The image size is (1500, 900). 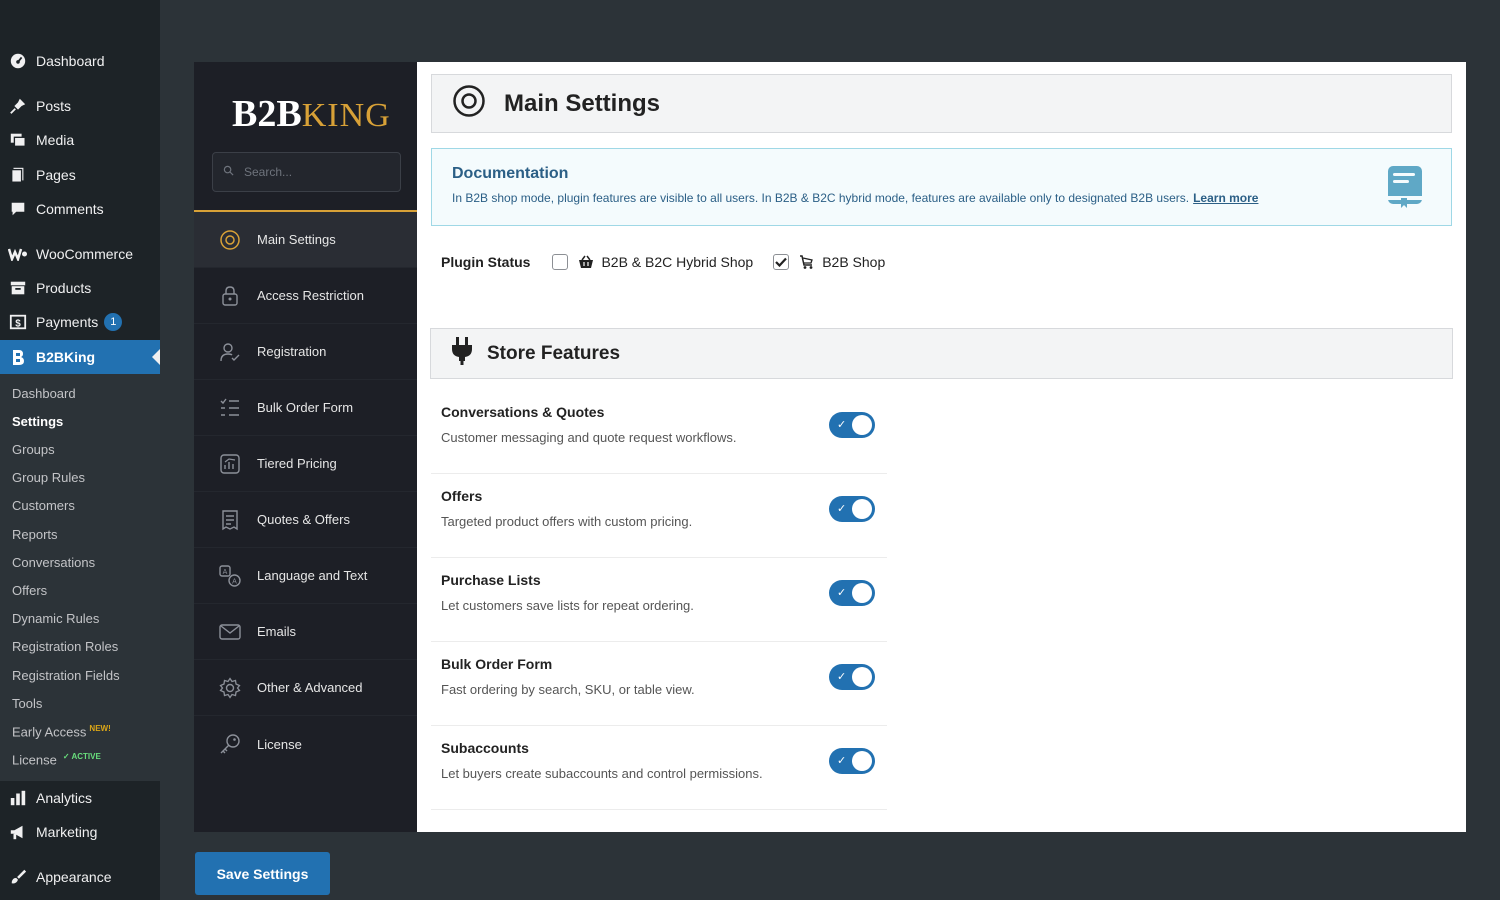 What do you see at coordinates (27, 703) in the screenshot?
I see `submenu-tools: Tools` at bounding box center [27, 703].